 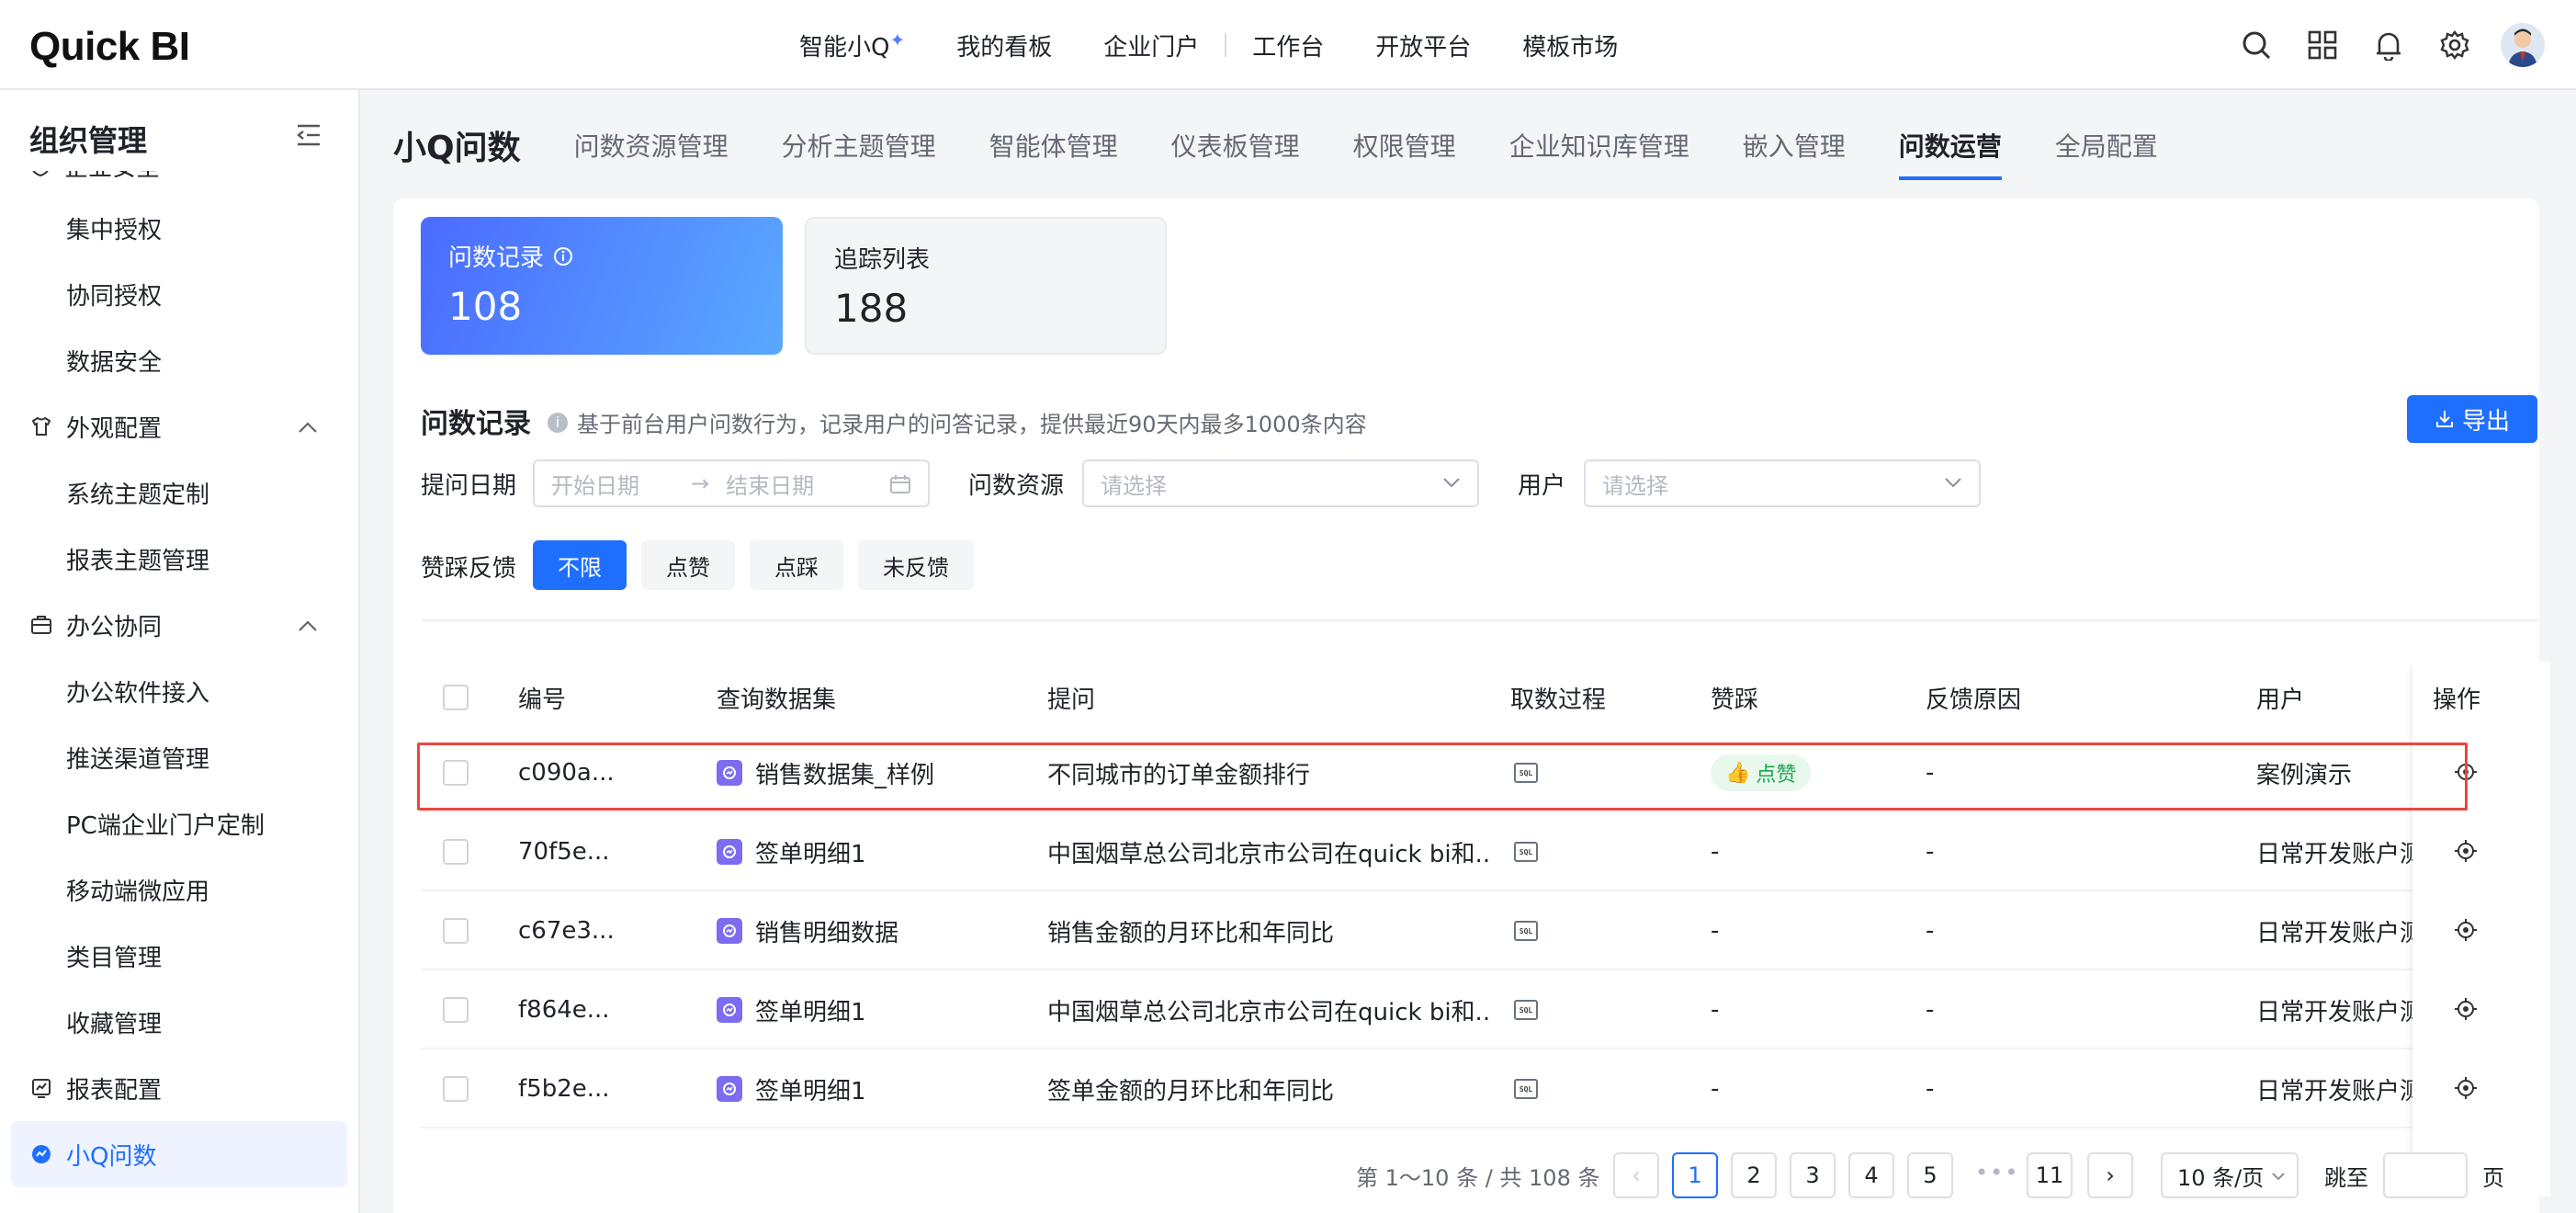 I want to click on tab-embed: 嵌入管理, so click(x=1794, y=146).